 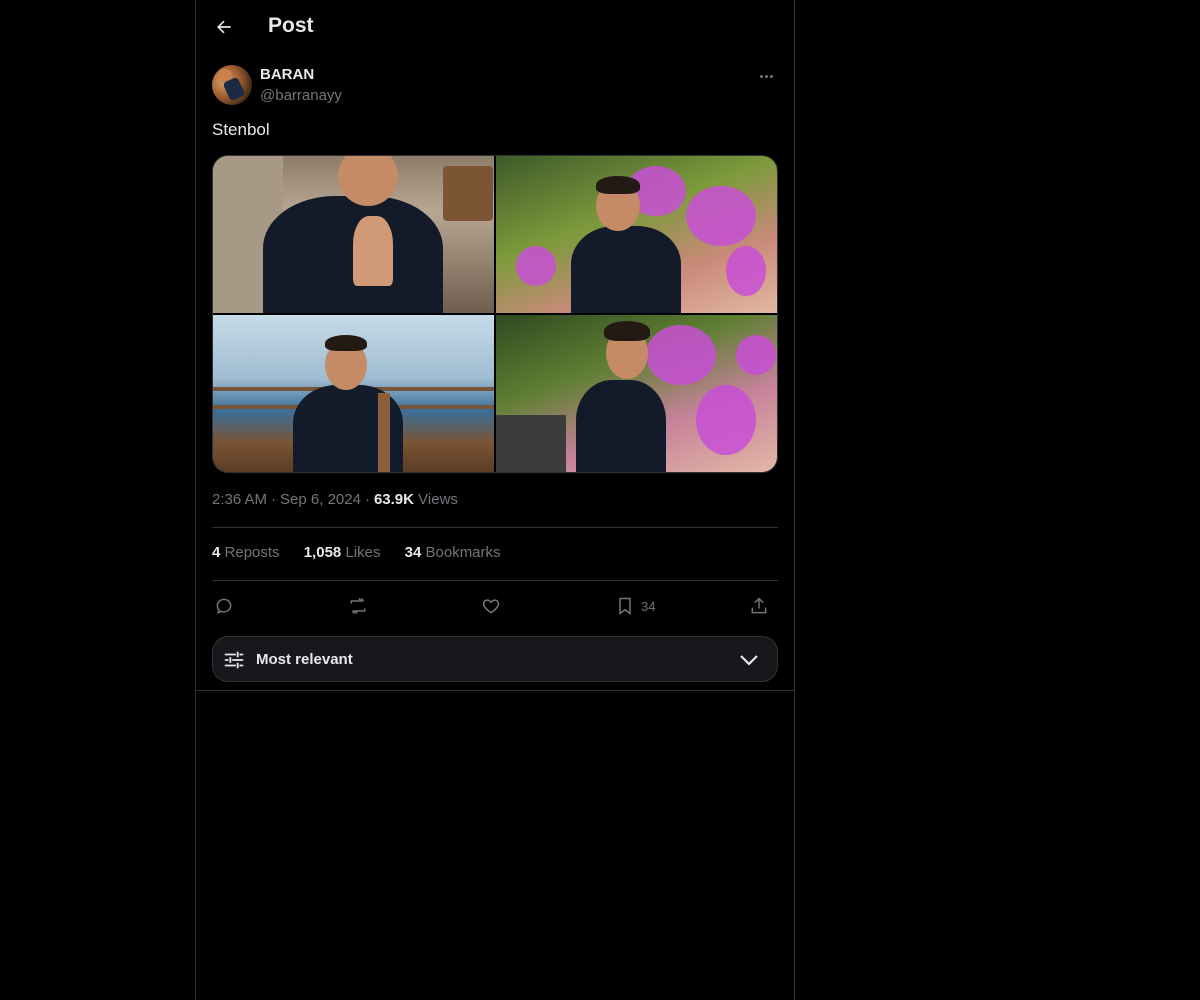 What do you see at coordinates (393, 499) in the screenshot?
I see `views-count: 63.9K` at bounding box center [393, 499].